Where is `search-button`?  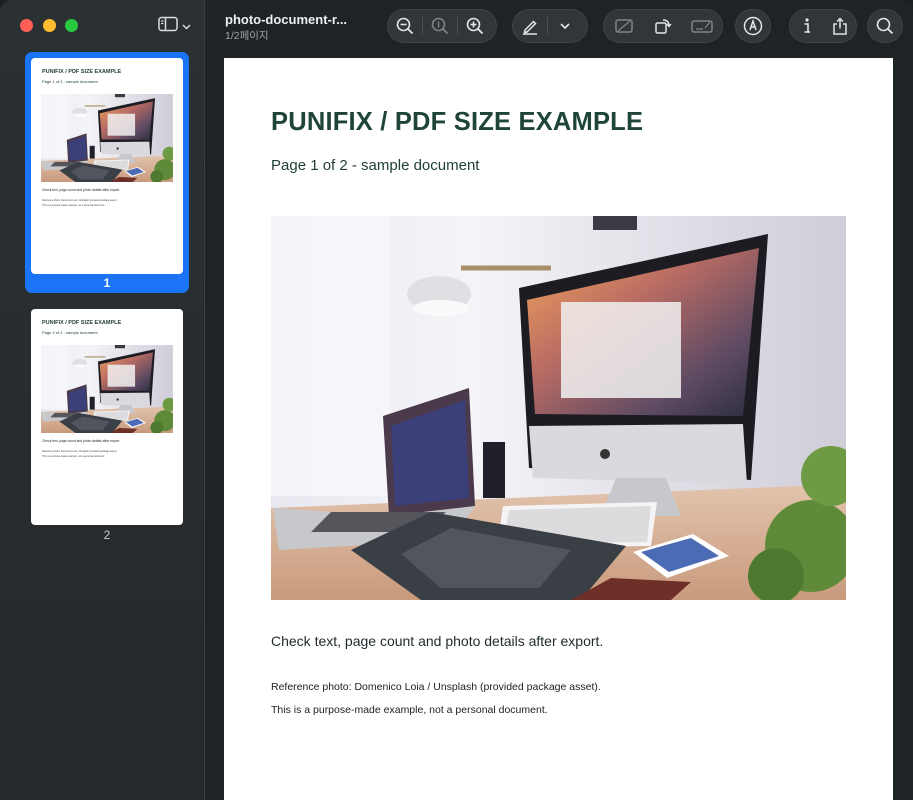
search-button is located at coordinates (885, 26).